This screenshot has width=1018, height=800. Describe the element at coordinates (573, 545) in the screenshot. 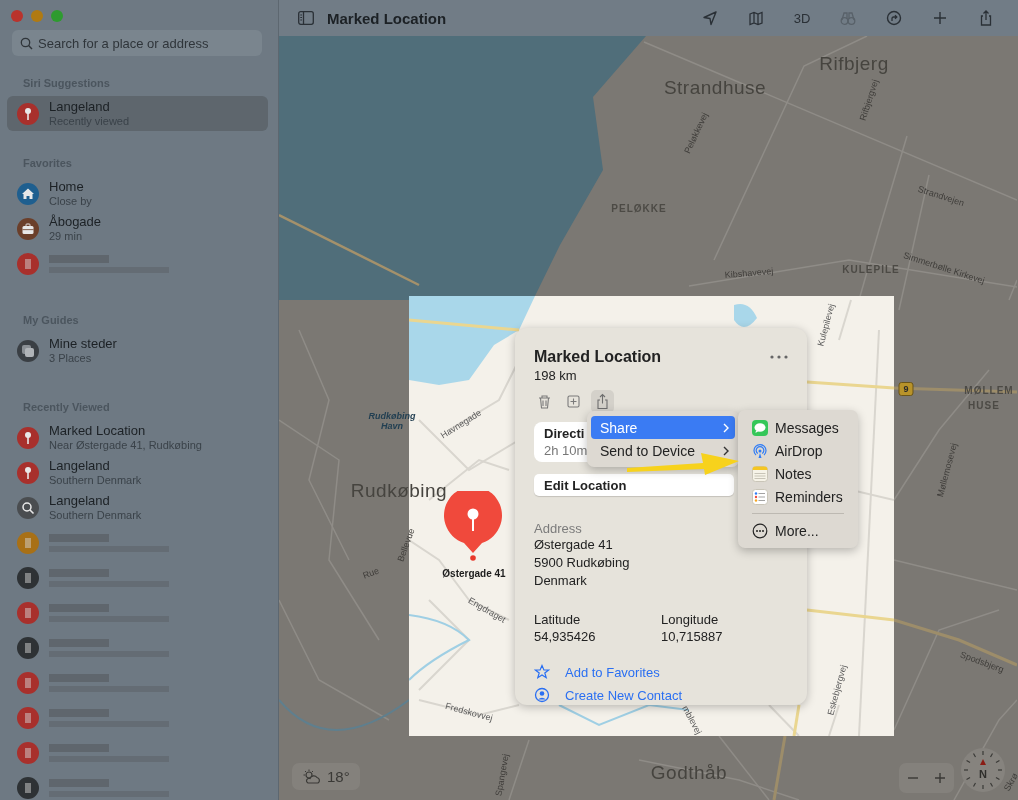

I see `address-line: Østergade 41` at that location.